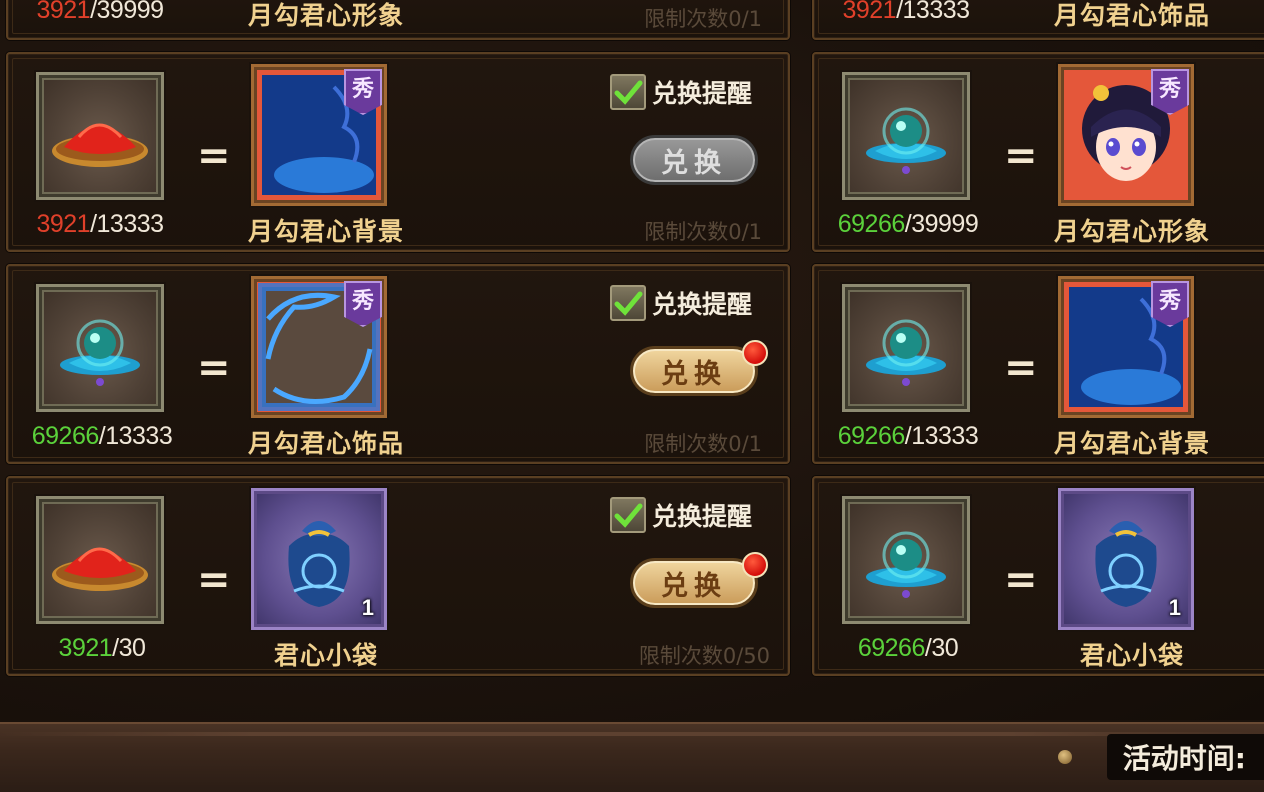 The height and width of the screenshot is (792, 1264). What do you see at coordinates (704, 656) in the screenshot?
I see `exchange-limit: 限制次数0/50` at bounding box center [704, 656].